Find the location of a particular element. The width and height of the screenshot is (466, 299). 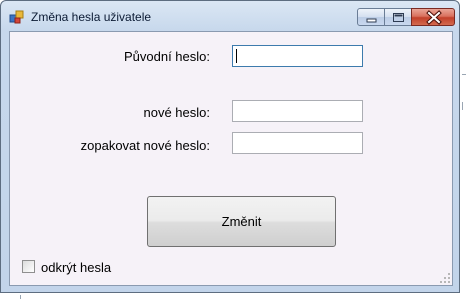

new-password-field is located at coordinates (297, 111).